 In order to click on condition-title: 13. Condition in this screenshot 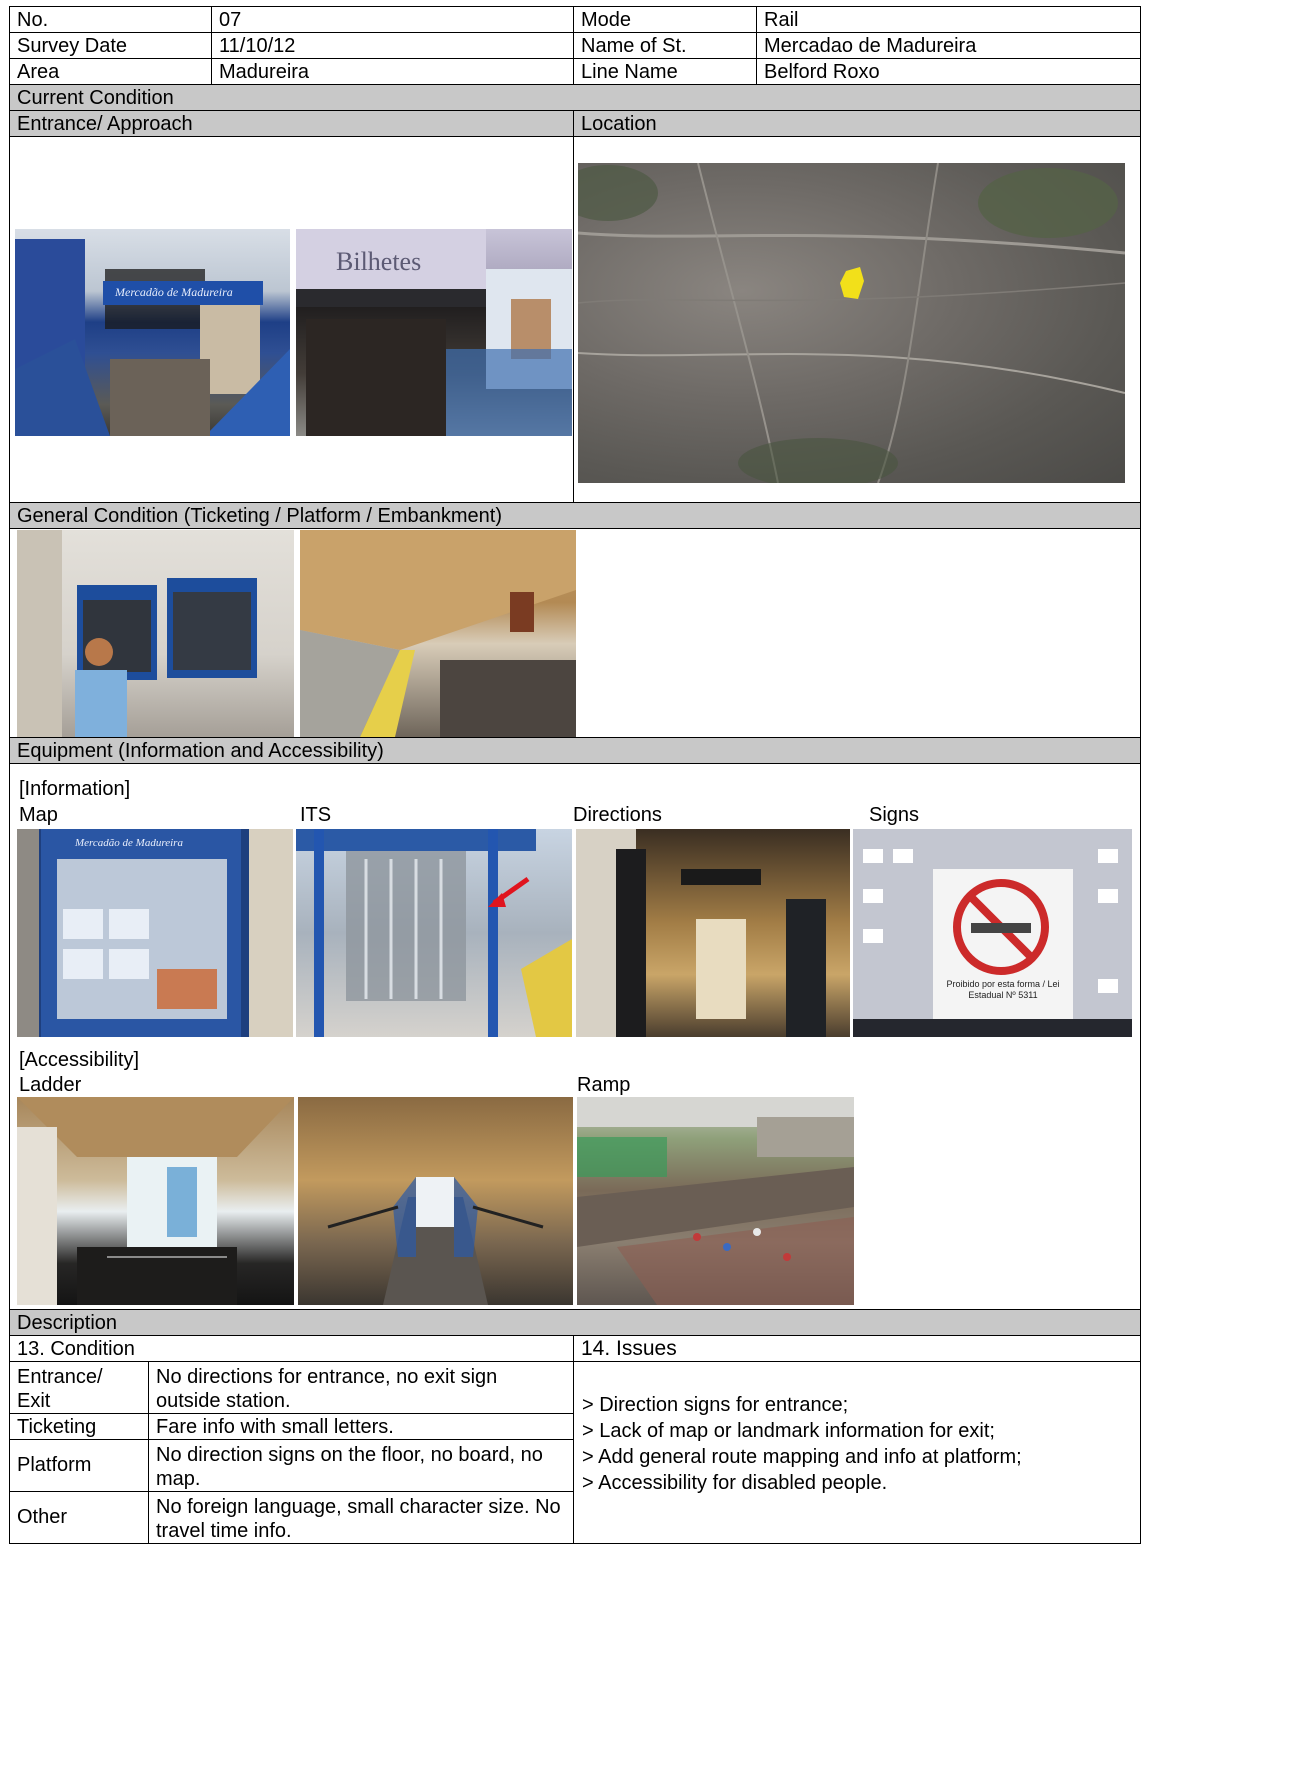, I will do `click(291, 1348)`.